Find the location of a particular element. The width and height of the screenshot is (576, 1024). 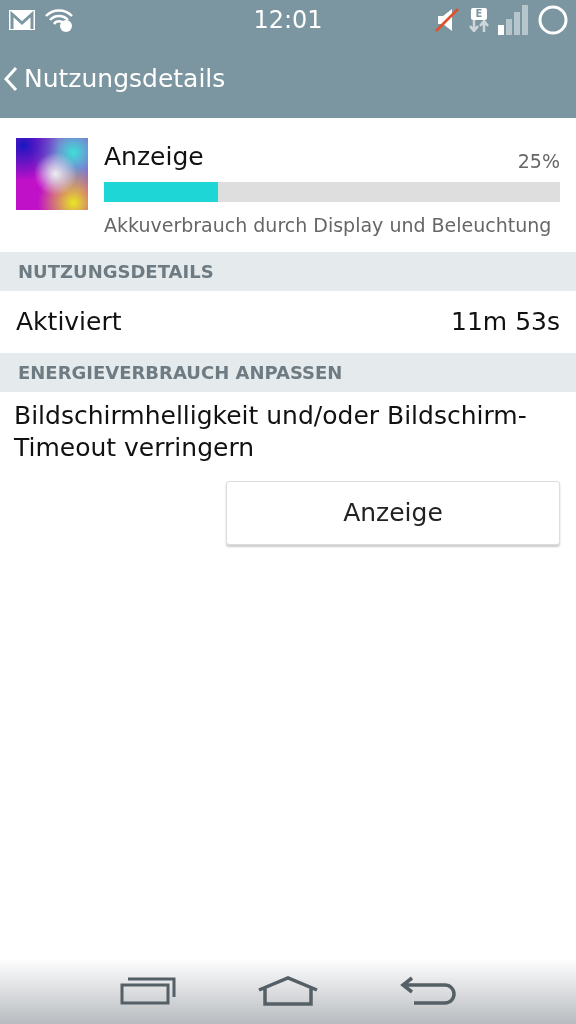

clock-time: 12:01 is located at coordinates (288, 20).